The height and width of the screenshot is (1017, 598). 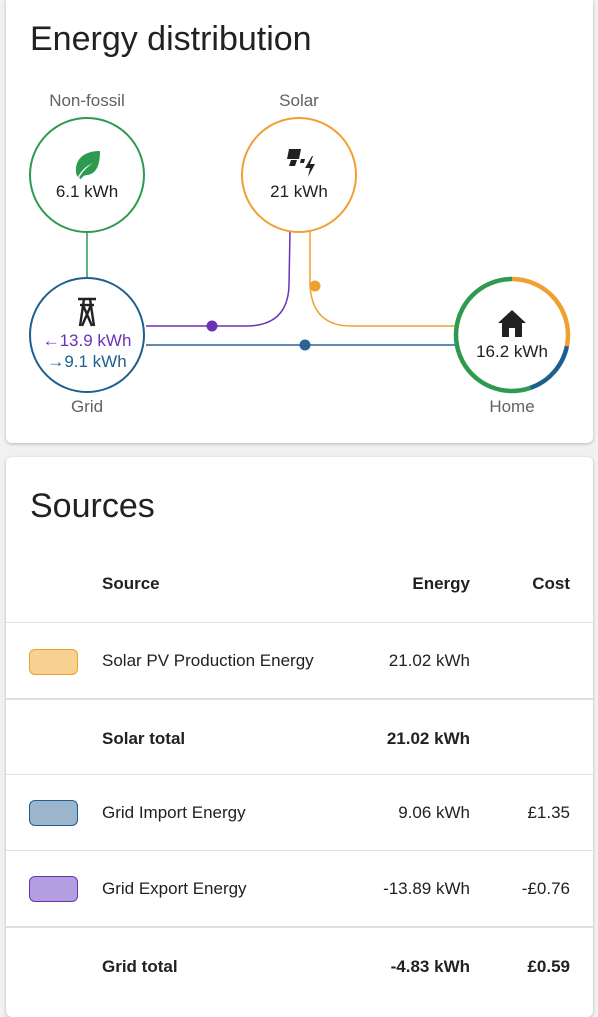 What do you see at coordinates (426, 888) in the screenshot?
I see `source-energy: -13.89 kWh` at bounding box center [426, 888].